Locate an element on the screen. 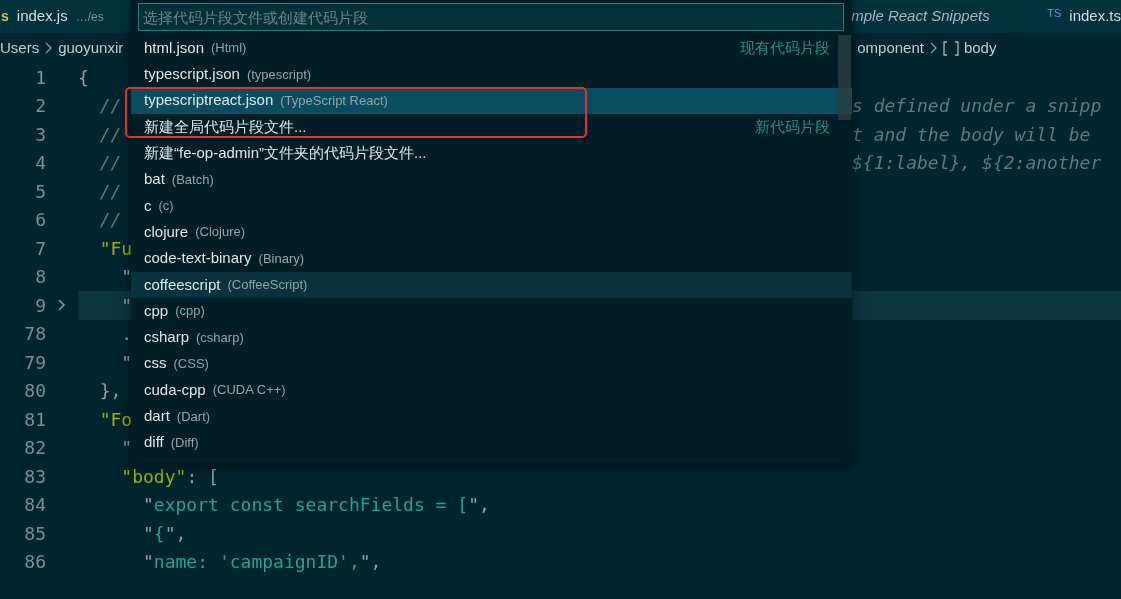  line-number: 8 is located at coordinates (40, 277).